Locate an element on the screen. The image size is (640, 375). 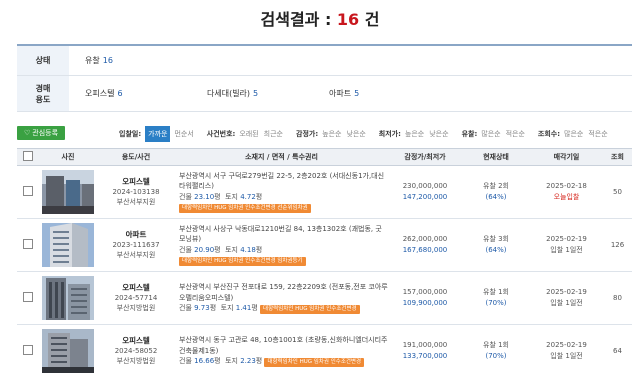
appraisal-price: 262,000,000 is located at coordinates (425, 239).